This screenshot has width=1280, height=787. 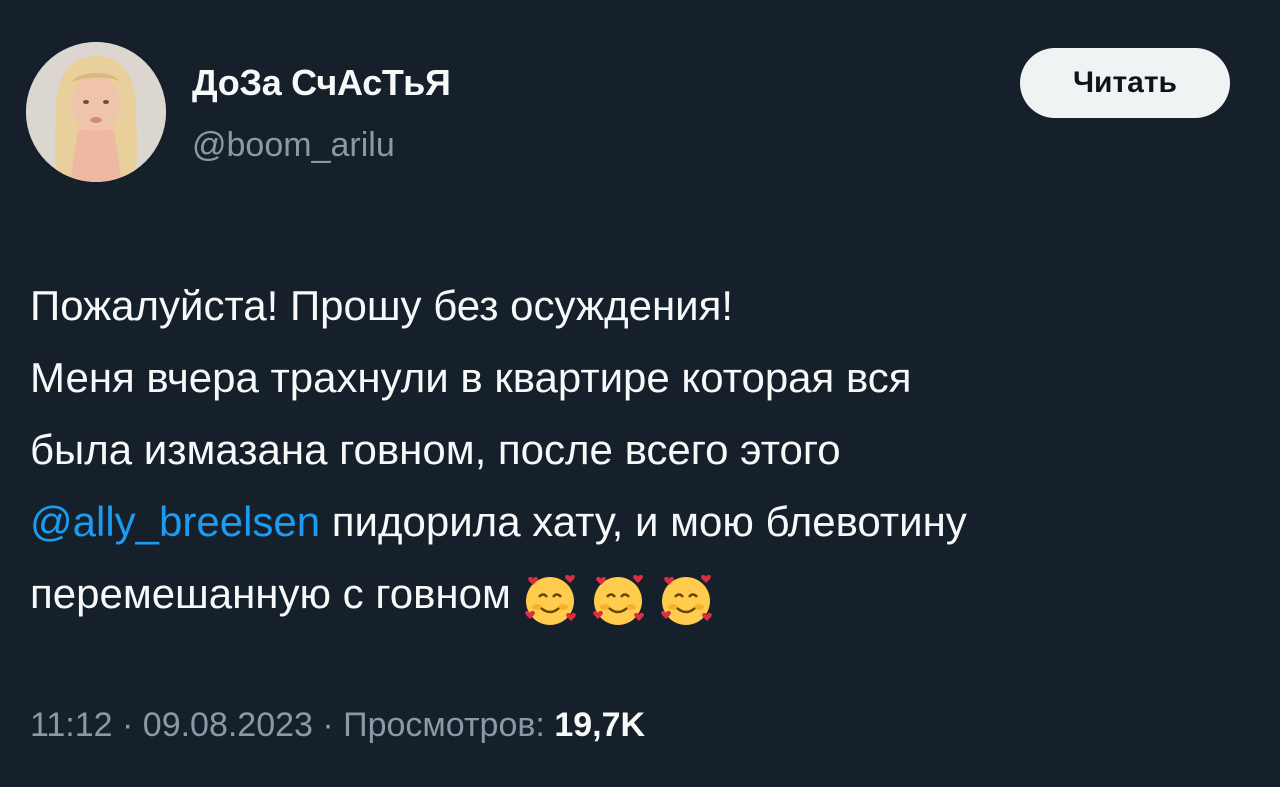 I want to click on tweet-line-text: пидорила хату, и мою блевотину, so click(x=643, y=521).